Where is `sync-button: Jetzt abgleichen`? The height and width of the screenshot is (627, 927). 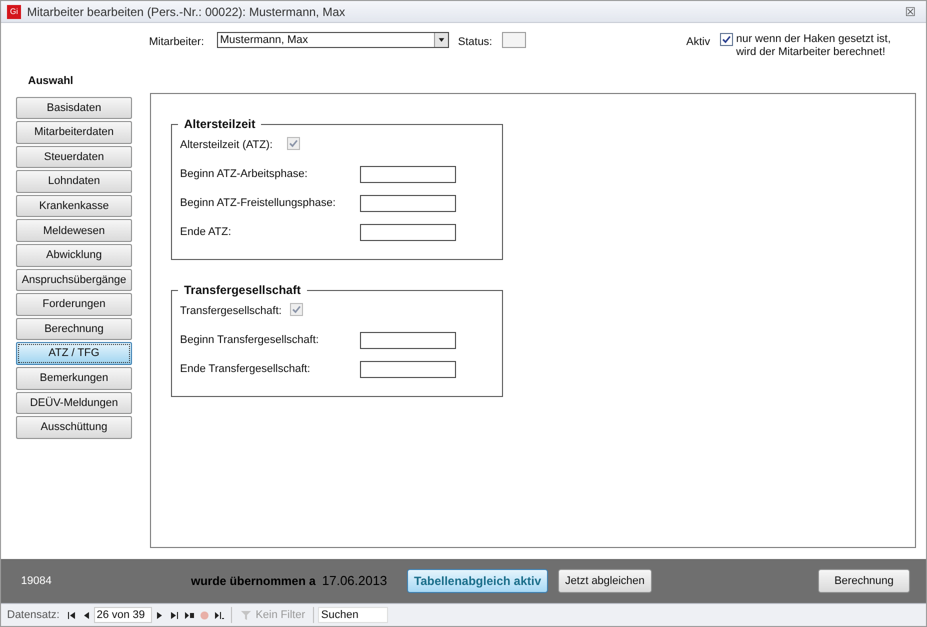
sync-button: Jetzt abgleichen is located at coordinates (605, 581).